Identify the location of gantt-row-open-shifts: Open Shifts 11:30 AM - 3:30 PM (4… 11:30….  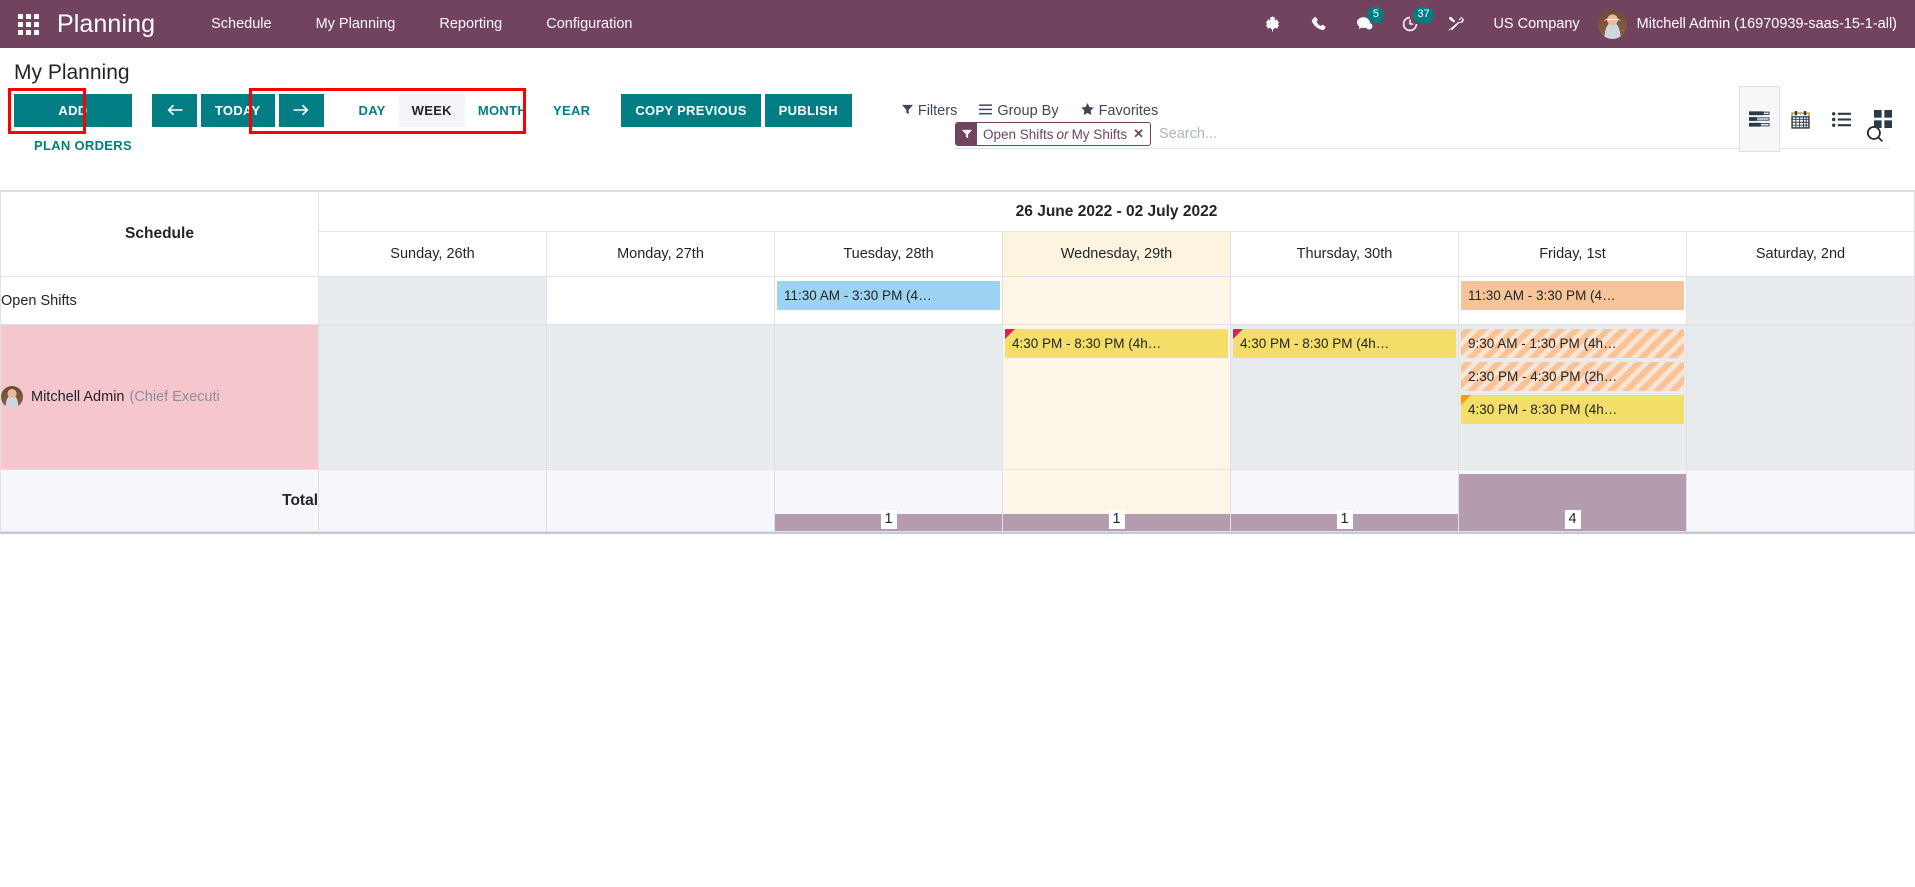
(957, 300).